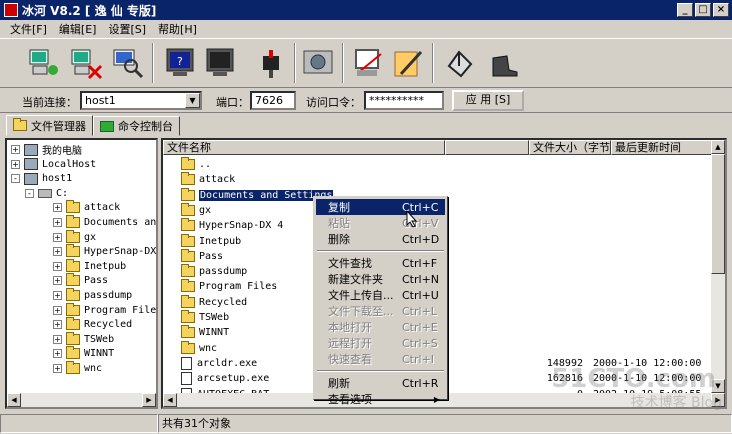 This screenshot has height=434, width=732. I want to click on tree-item: + HyperSnap-DX 4, so click(104, 251).